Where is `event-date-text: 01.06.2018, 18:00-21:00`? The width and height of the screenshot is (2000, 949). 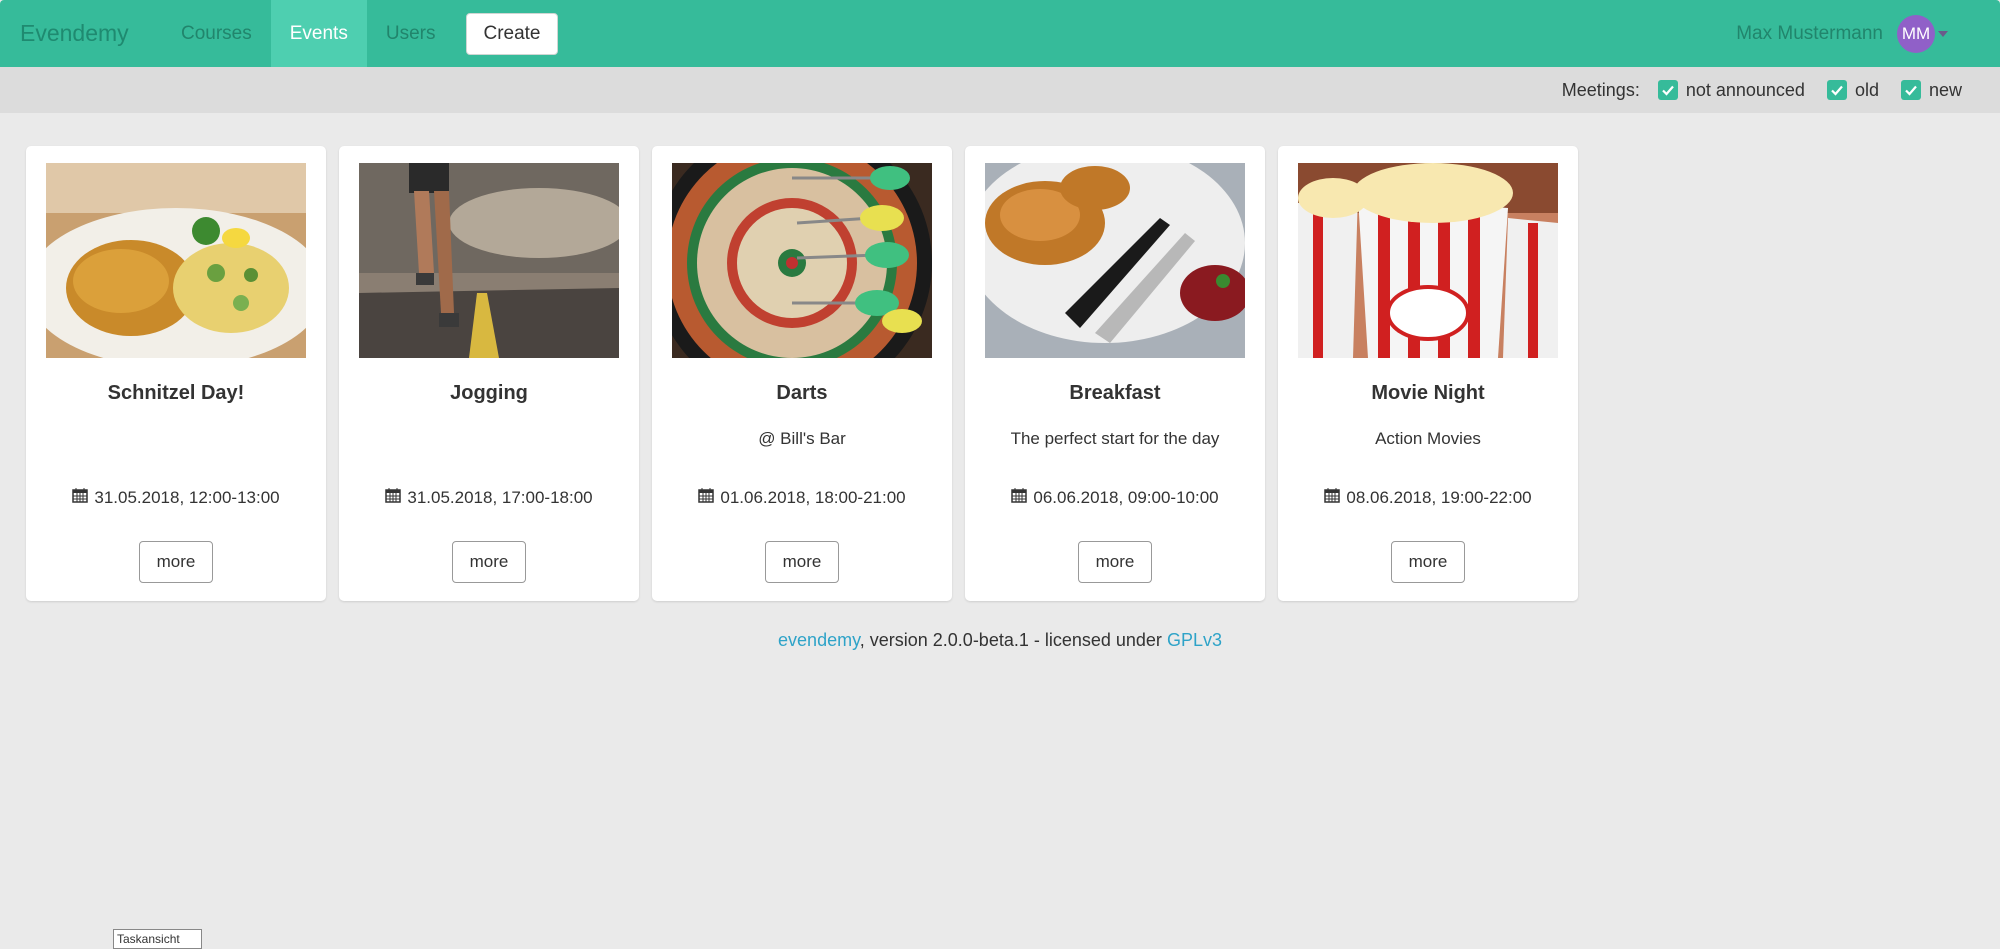 event-date-text: 01.06.2018, 18:00-21:00 is located at coordinates (813, 497).